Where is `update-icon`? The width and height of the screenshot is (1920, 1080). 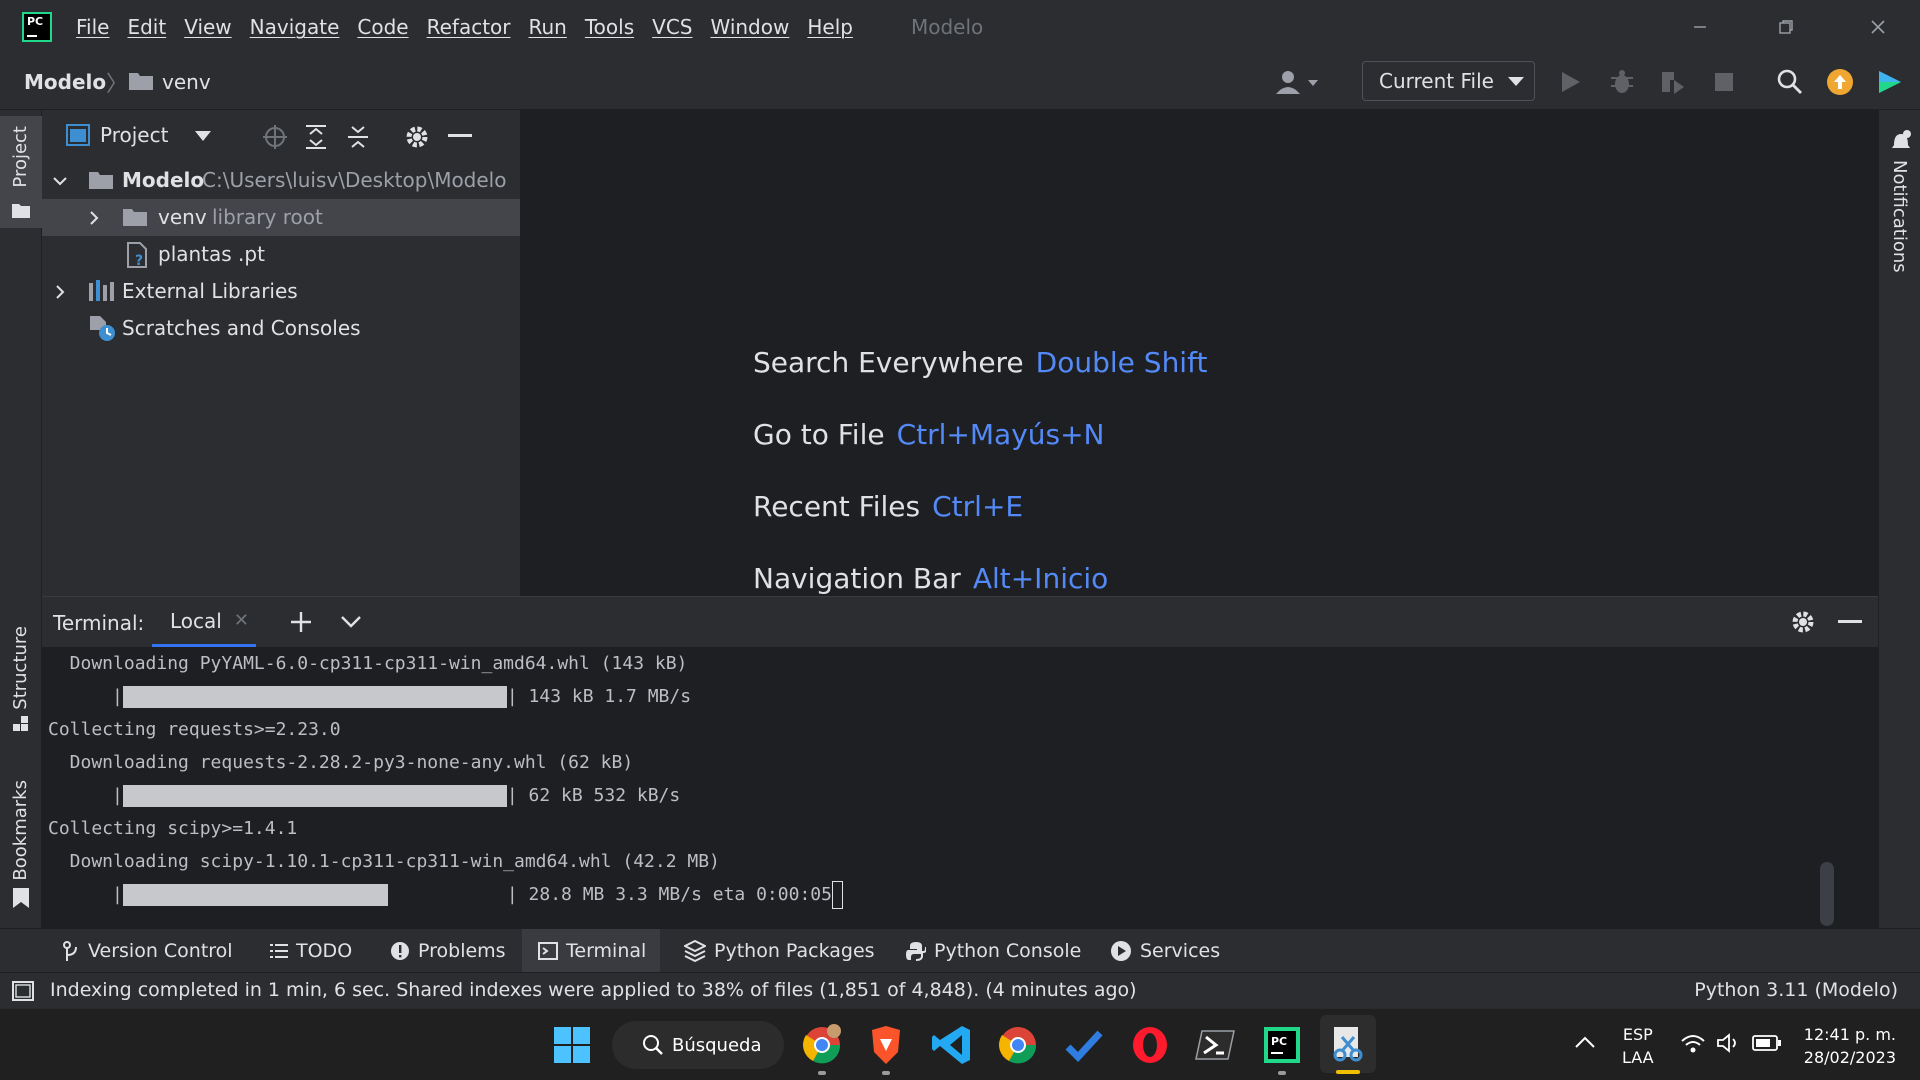
update-icon is located at coordinates (1840, 82).